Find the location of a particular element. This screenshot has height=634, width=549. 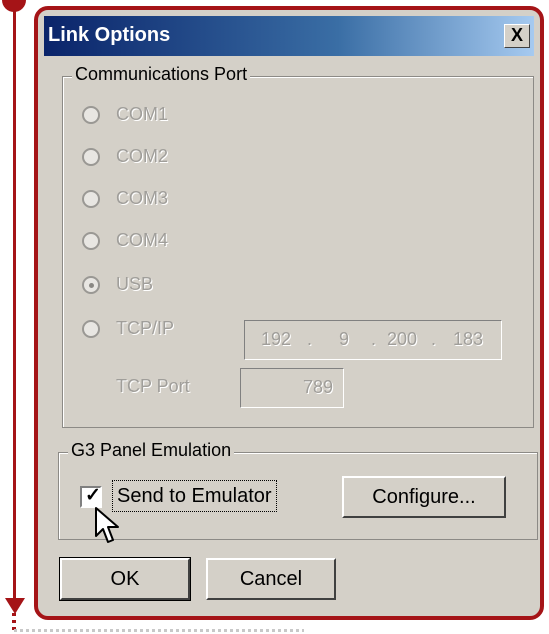

communications-port-legend: Communications Port is located at coordinates (161, 74).